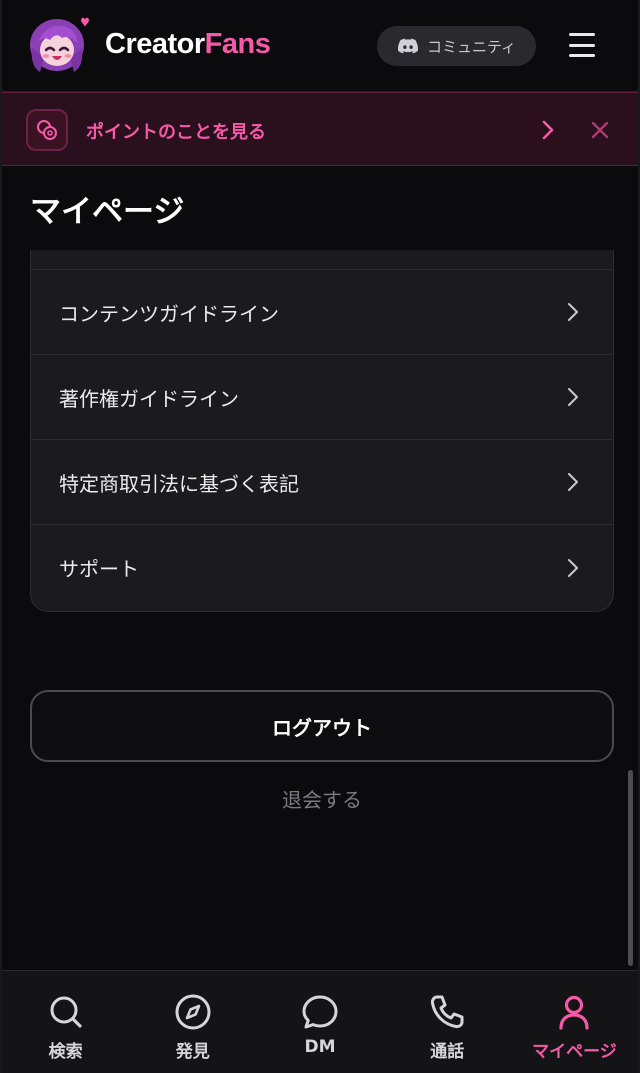 The image size is (640, 1073). Describe the element at coordinates (99, 569) in the screenshot. I see `menu-item-label: サポート` at that location.